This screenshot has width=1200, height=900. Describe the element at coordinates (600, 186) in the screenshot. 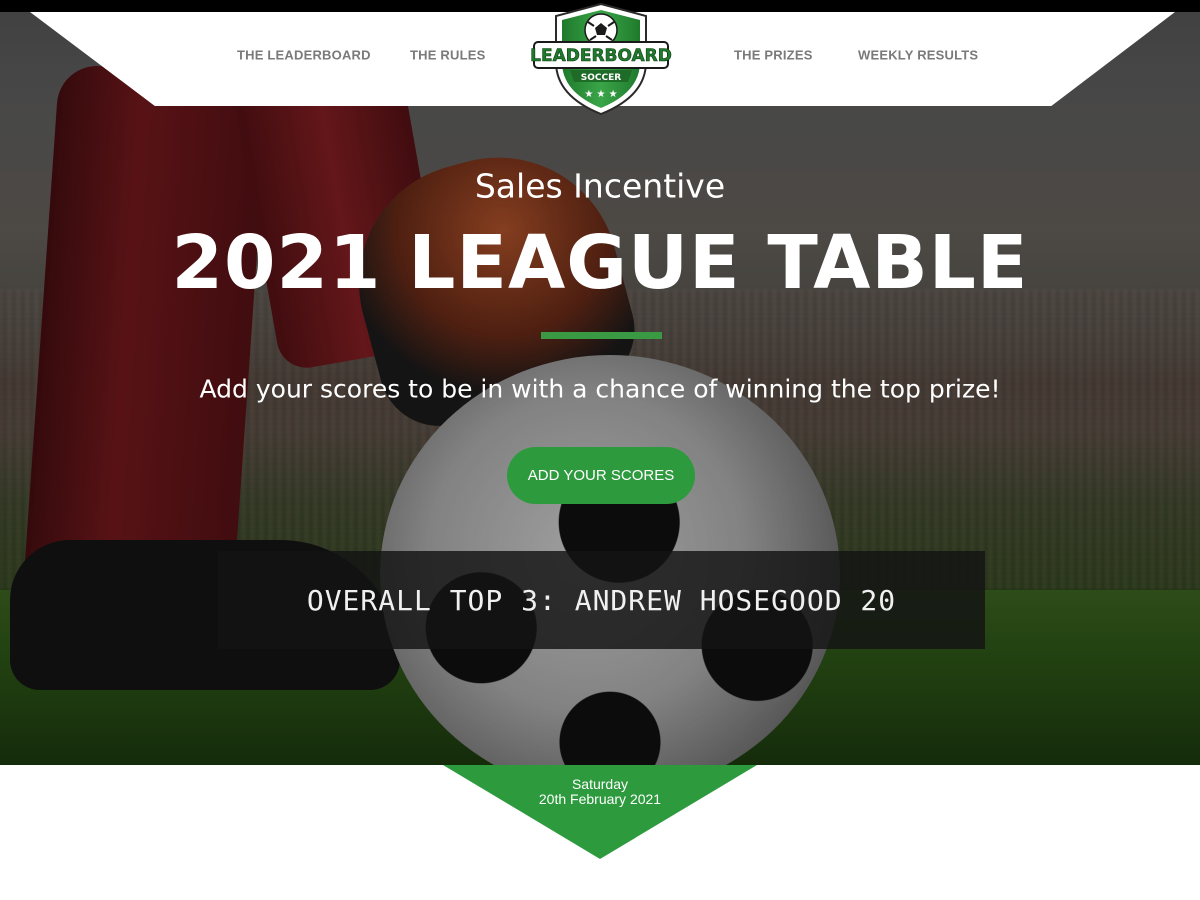

I see `hero-subtitle: Sales Incentive` at that location.